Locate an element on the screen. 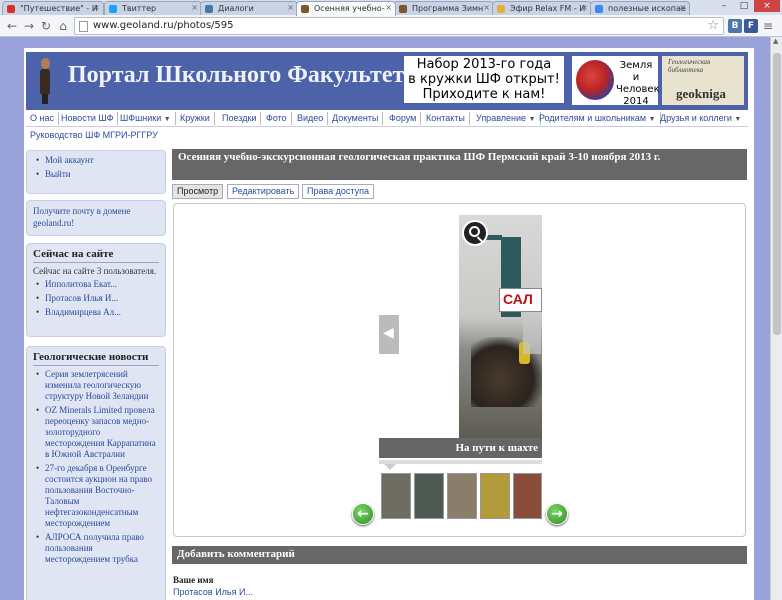 The image size is (782, 600). browser-tab-label: Осенняя учебно- is located at coordinates (349, 8).